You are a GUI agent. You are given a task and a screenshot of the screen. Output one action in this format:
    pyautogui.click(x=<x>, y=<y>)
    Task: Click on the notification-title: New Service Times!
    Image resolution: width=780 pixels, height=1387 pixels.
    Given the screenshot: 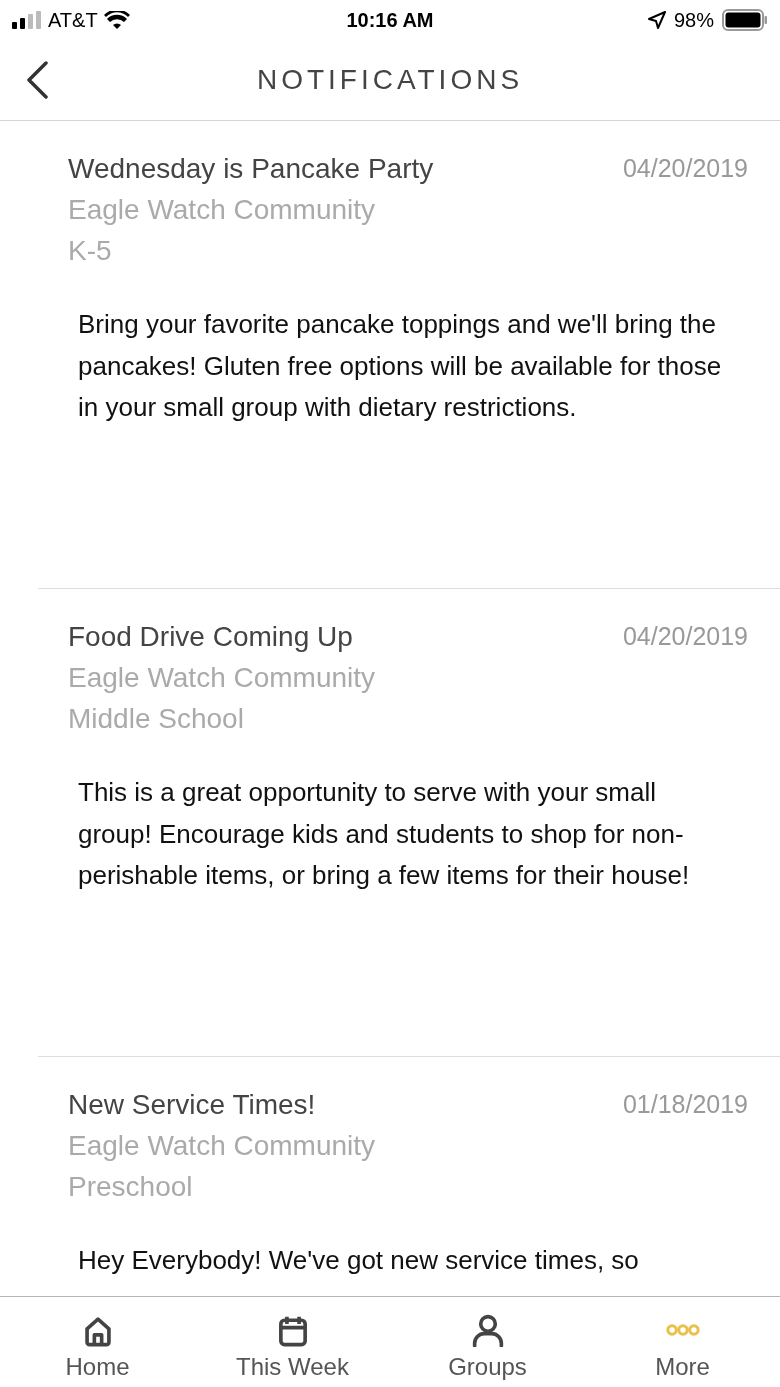 What is the action you would take?
    pyautogui.click(x=192, y=1105)
    